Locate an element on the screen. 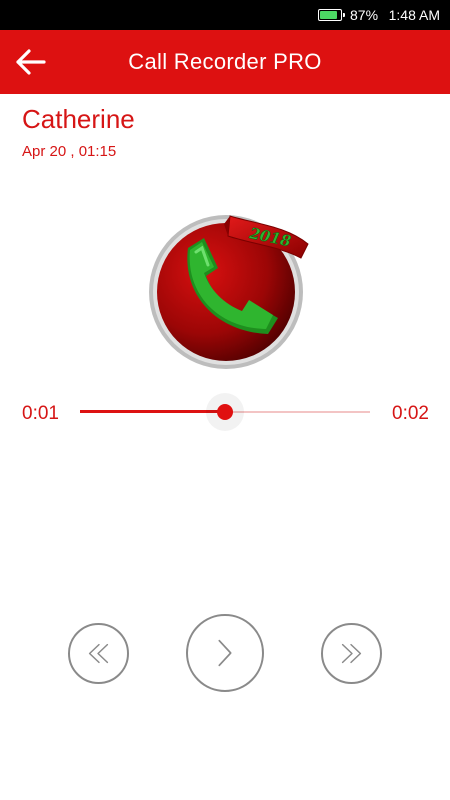 This screenshot has width=450, height=800. seek-thumb is located at coordinates (225, 412).